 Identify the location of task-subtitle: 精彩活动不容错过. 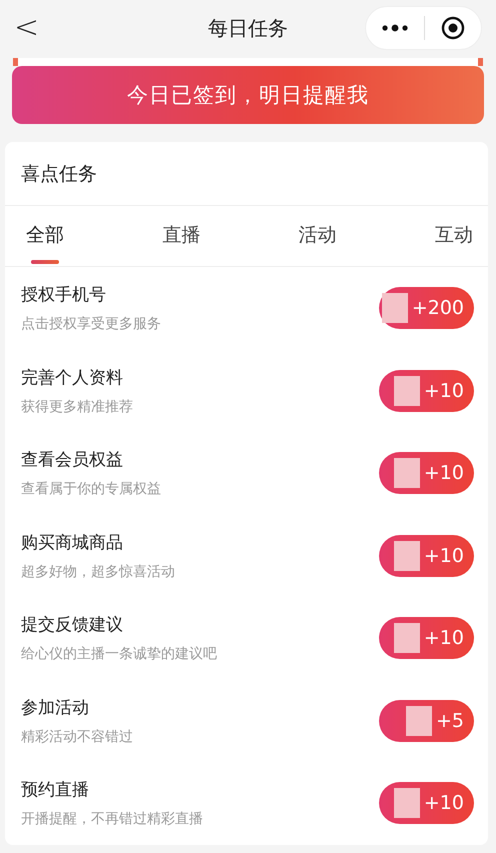
(77, 737).